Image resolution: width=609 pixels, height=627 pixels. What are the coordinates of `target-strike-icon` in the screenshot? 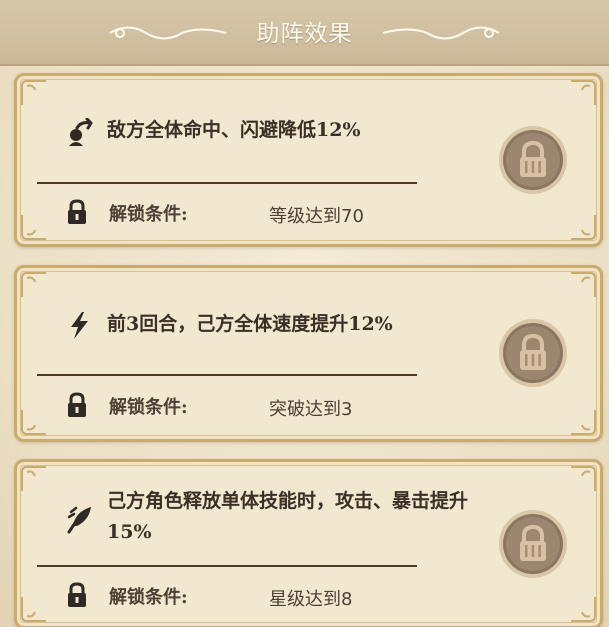 It's located at (81, 132).